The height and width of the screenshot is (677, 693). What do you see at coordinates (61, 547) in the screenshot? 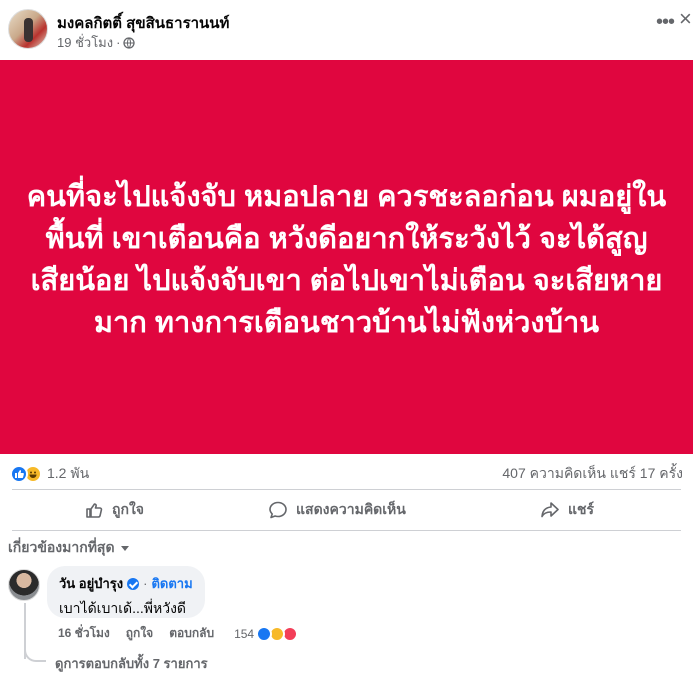
I see `sort-label: เกี่ยวข้องมากที่สุด` at bounding box center [61, 547].